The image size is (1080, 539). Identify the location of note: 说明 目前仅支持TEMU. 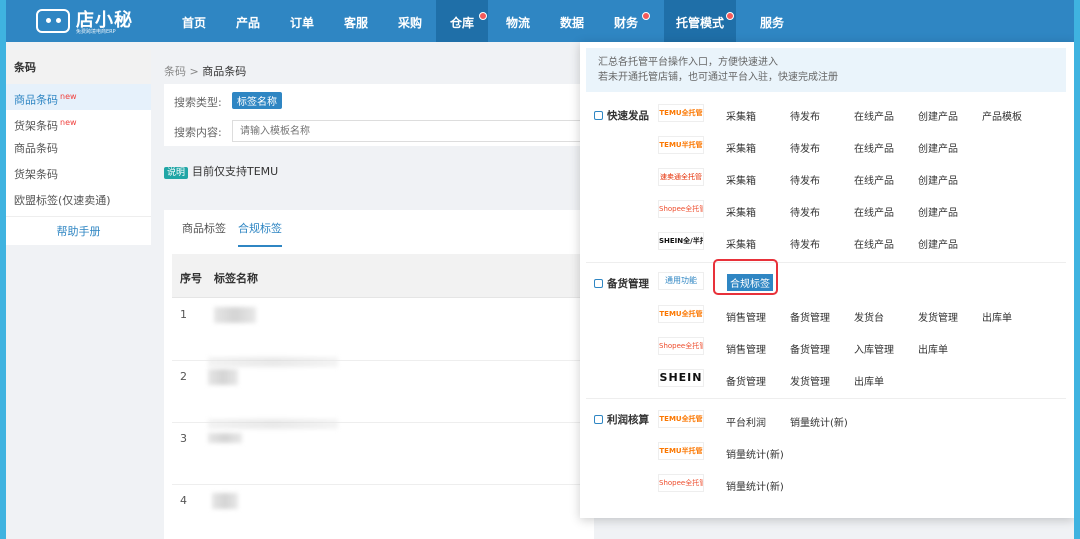
(221, 171).